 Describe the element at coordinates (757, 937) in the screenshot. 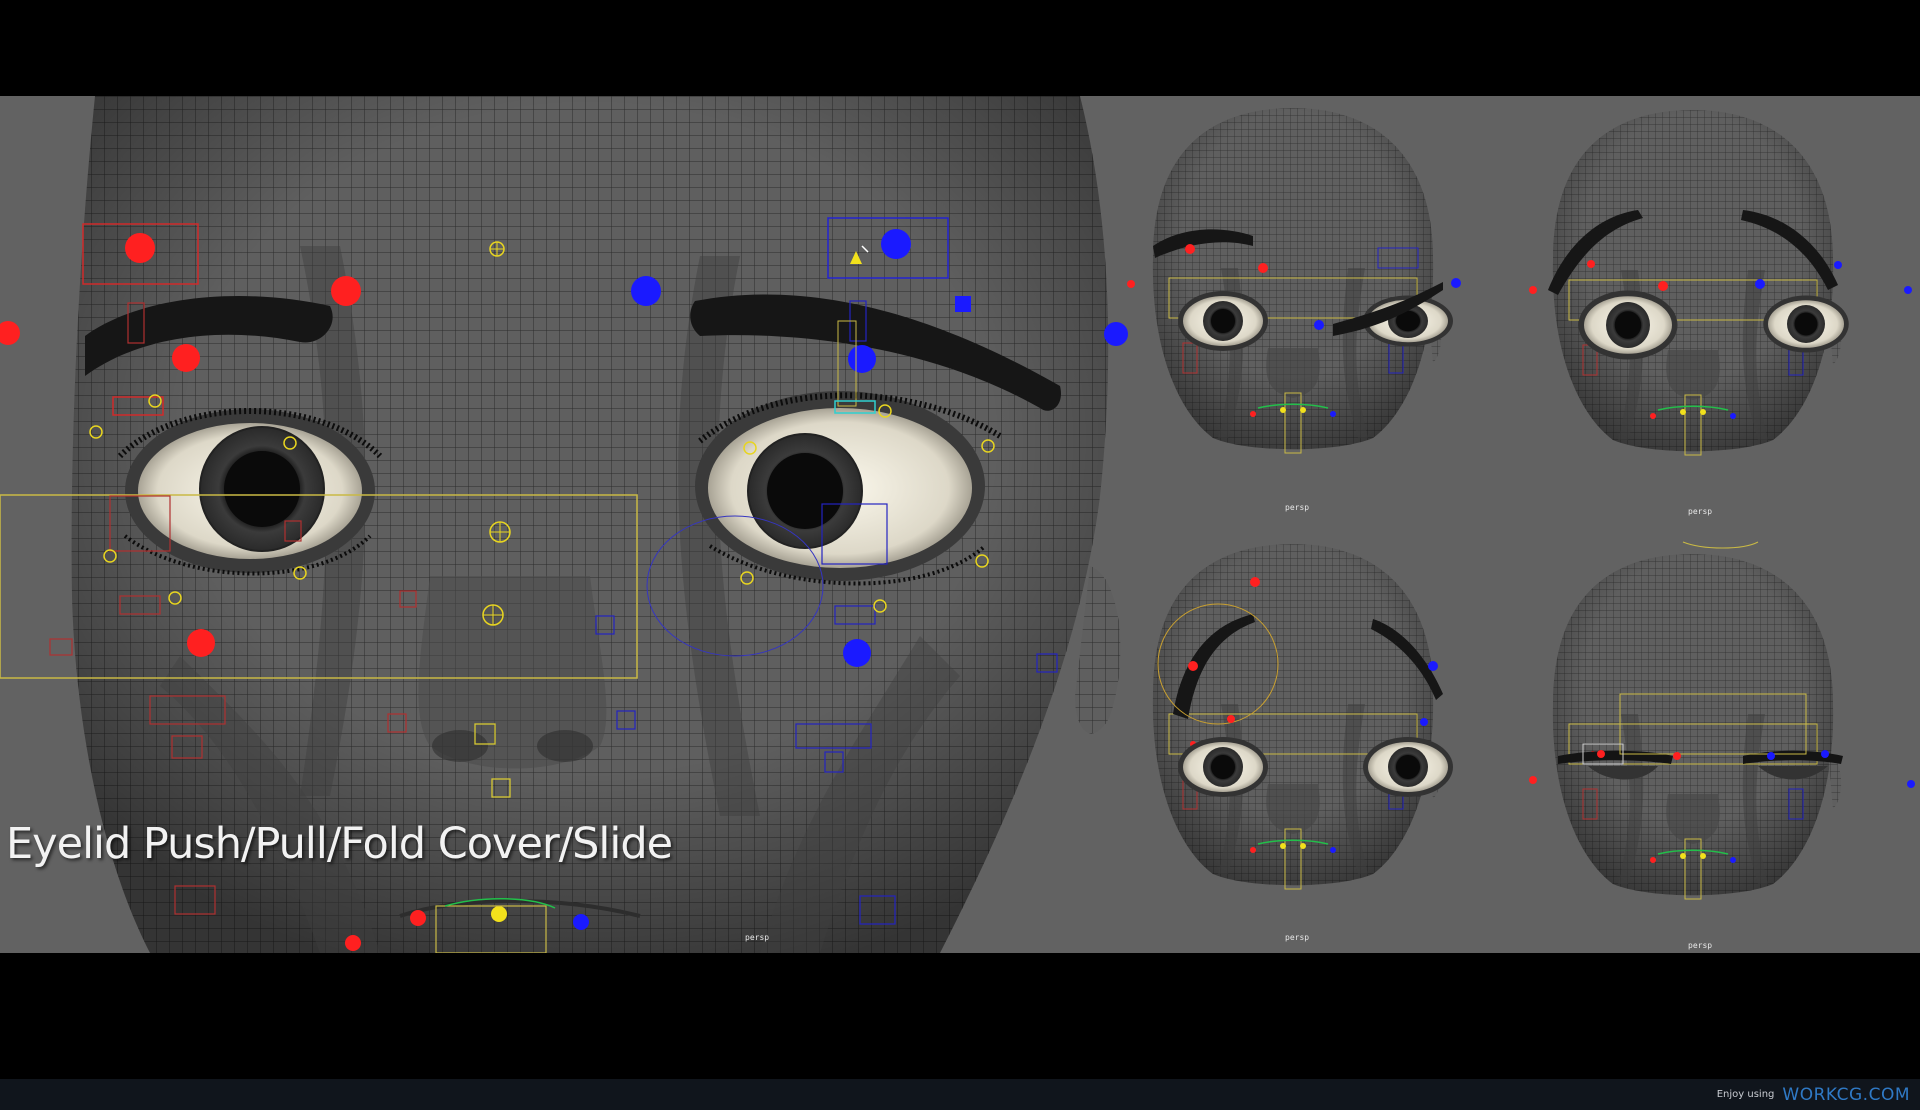

I see `main-view-label: persp` at that location.